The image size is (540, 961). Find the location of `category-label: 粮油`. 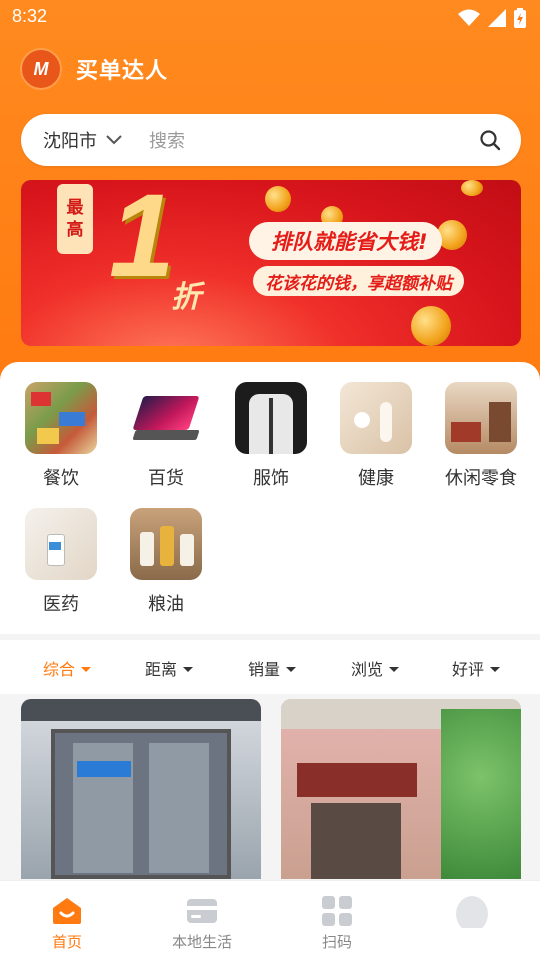

category-label: 粮油 is located at coordinates (166, 604).